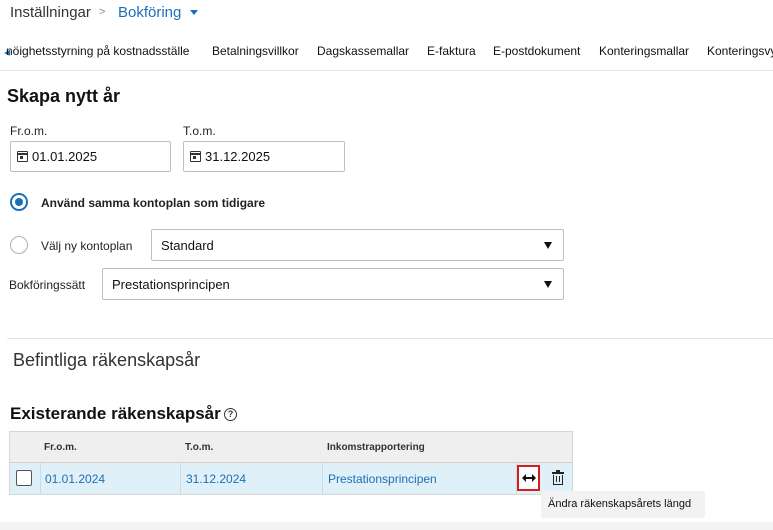  What do you see at coordinates (536, 51) in the screenshot?
I see `tab-e-postdokument: E-postdokument` at bounding box center [536, 51].